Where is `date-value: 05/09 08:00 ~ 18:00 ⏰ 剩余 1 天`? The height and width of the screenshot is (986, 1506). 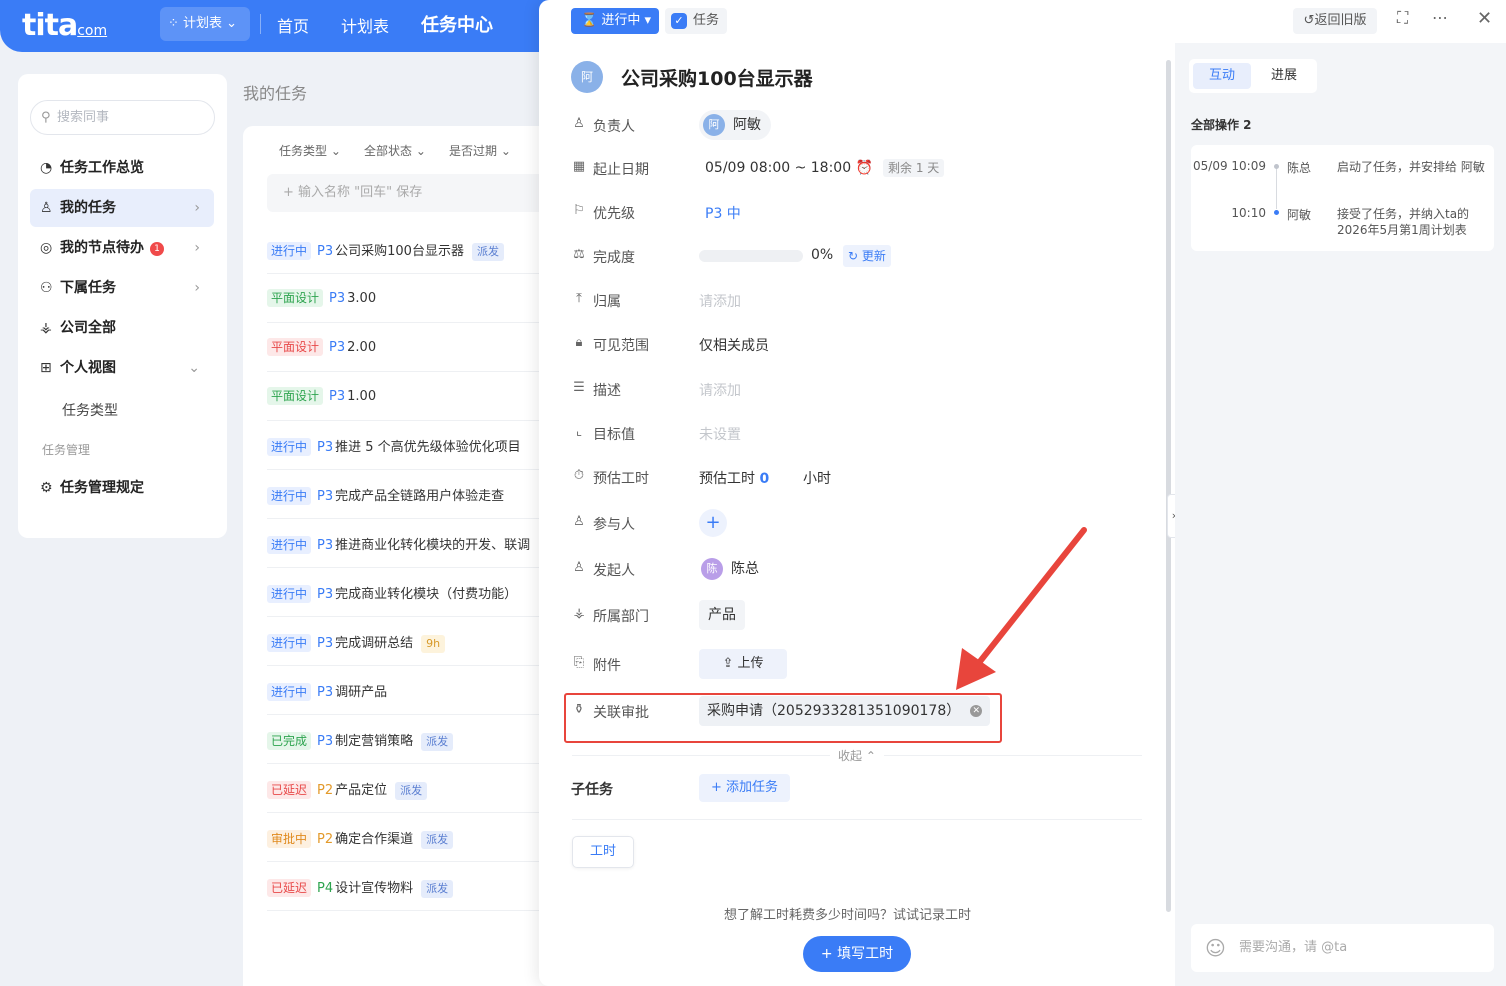 date-value: 05/09 08:00 ~ 18:00 ⏰ 剩余 1 天 is located at coordinates (825, 168).